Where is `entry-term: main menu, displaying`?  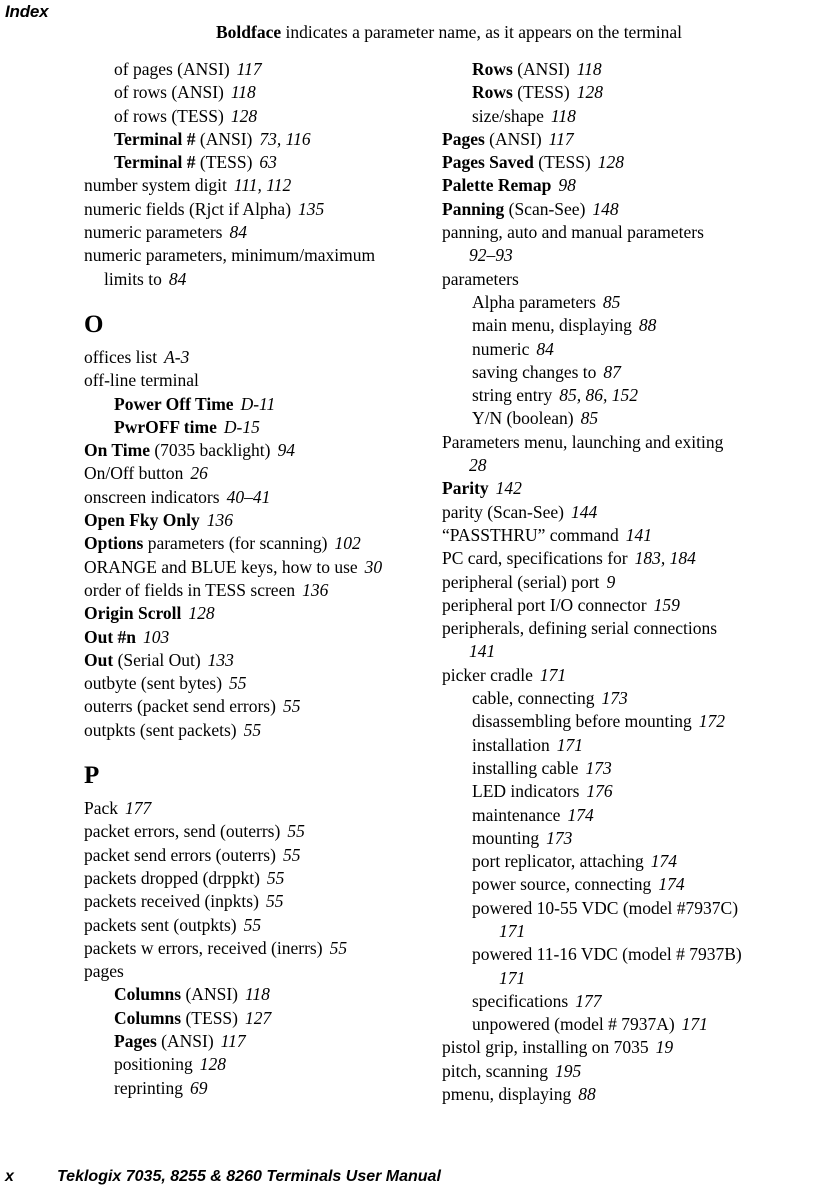 entry-term: main menu, displaying is located at coordinates (552, 325).